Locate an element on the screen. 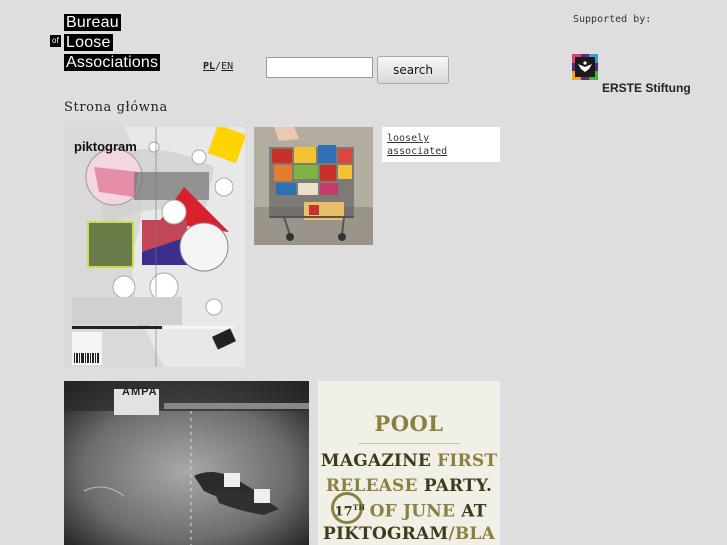 The image size is (727, 545). pool-line-1: MAGAZINE FIRST is located at coordinates (409, 461).